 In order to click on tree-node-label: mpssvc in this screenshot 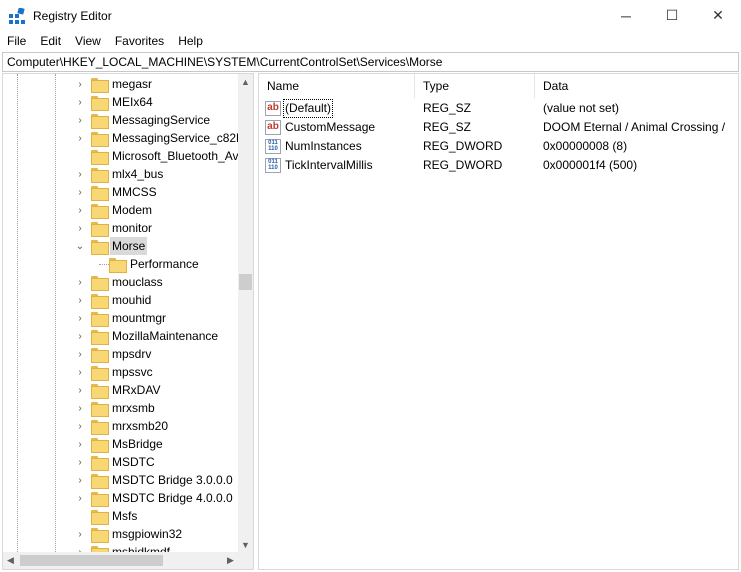, I will do `click(132, 372)`.